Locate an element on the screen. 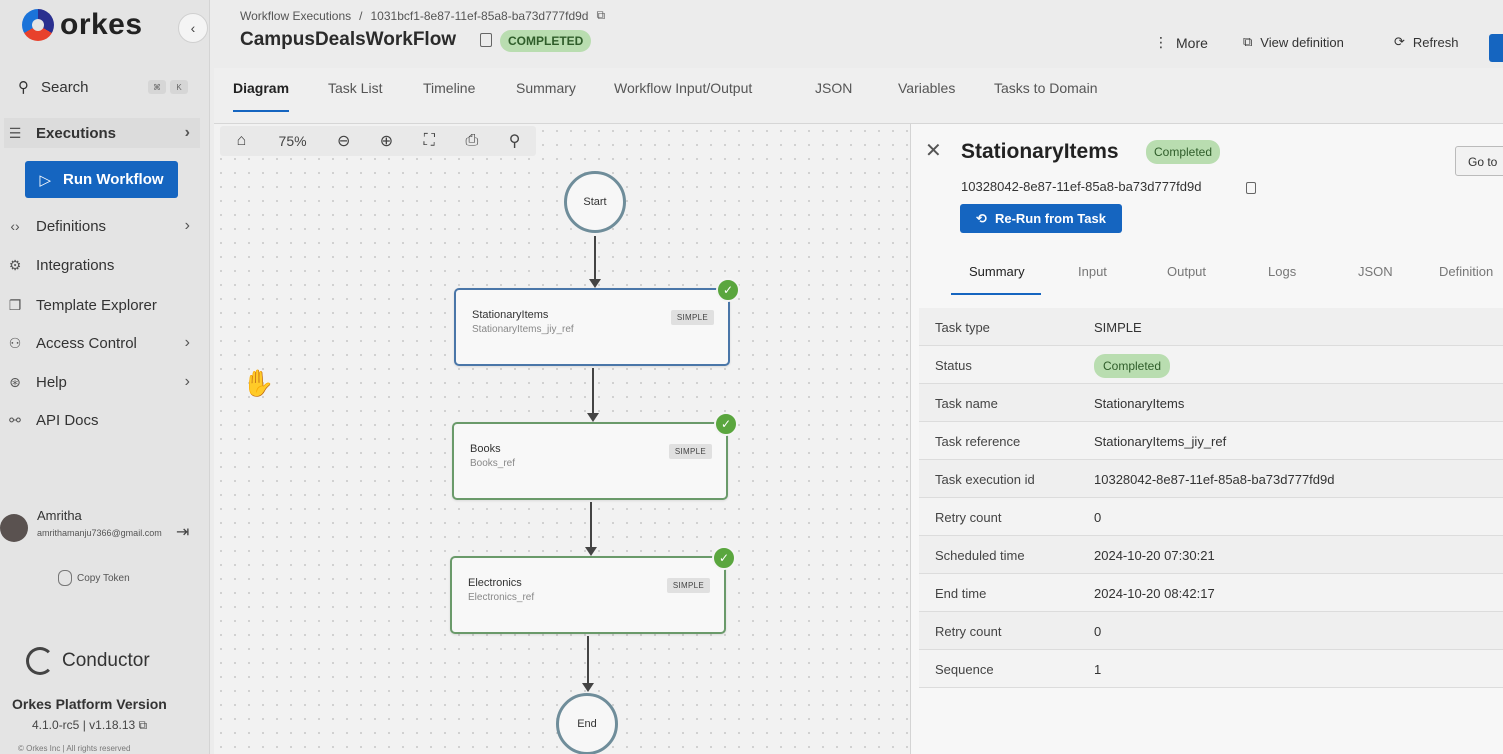 The width and height of the screenshot is (1503, 754). tab-summary: Summary is located at coordinates (546, 95).